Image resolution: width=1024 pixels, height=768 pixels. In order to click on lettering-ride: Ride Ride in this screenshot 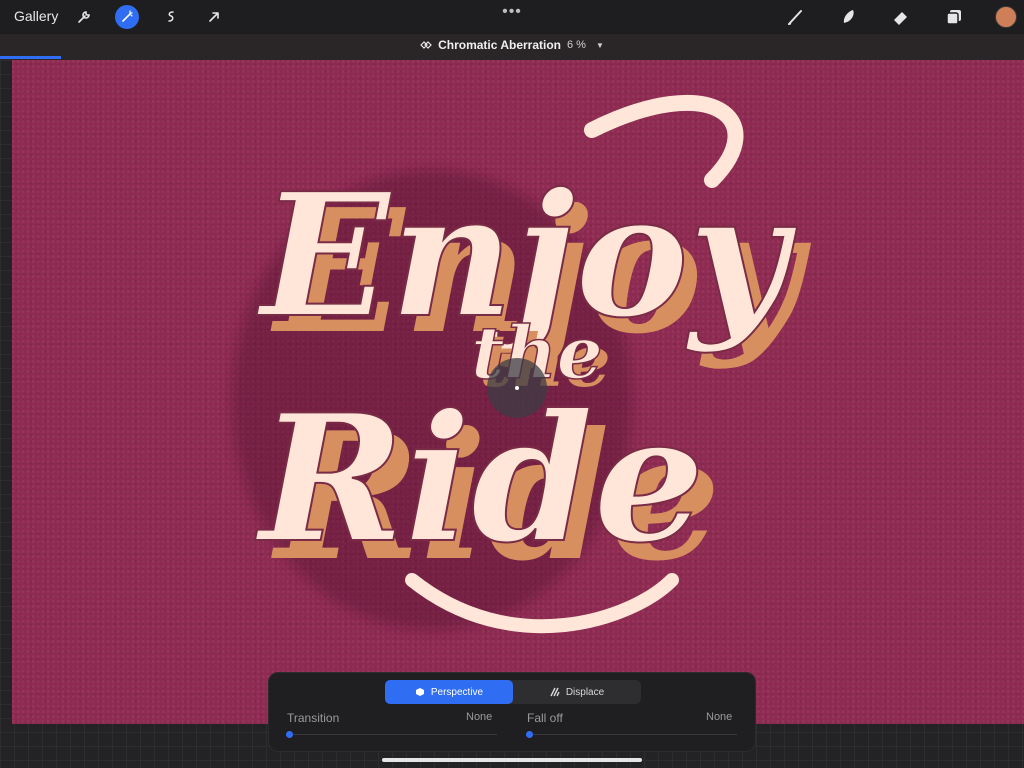, I will do `click(487, 488)`.